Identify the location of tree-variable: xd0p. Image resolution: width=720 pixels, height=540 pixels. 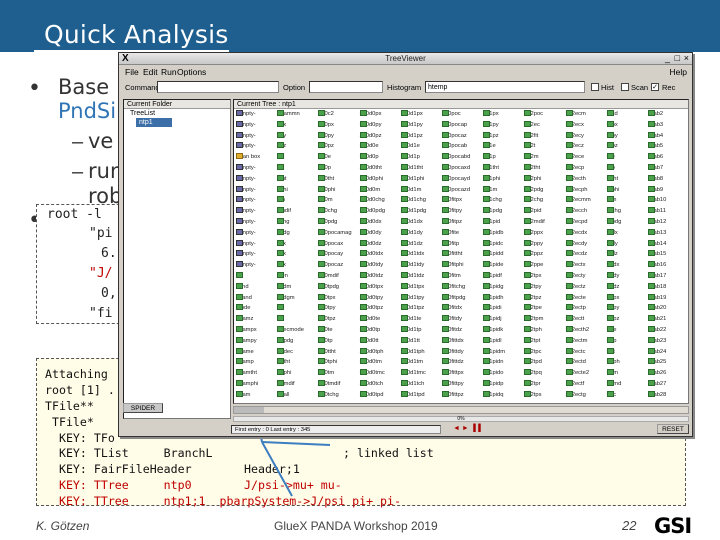
(324, 168).